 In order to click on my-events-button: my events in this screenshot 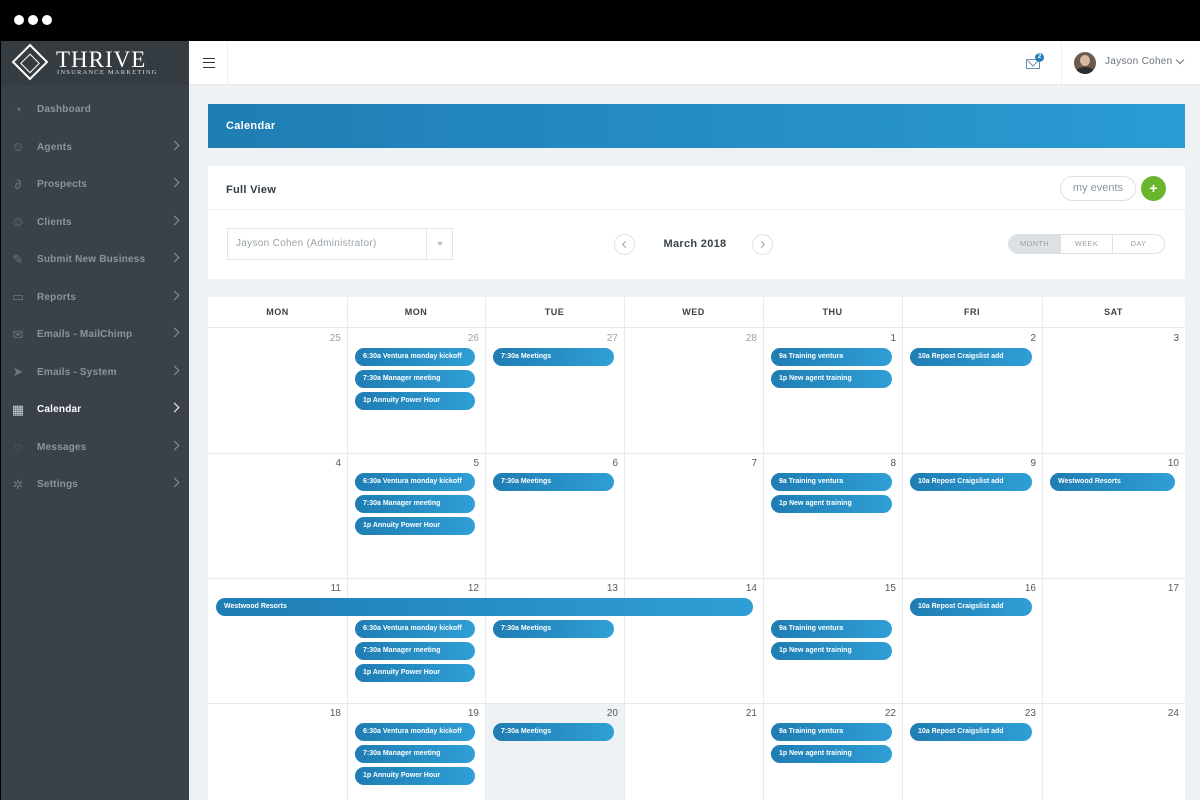, I will do `click(1098, 188)`.